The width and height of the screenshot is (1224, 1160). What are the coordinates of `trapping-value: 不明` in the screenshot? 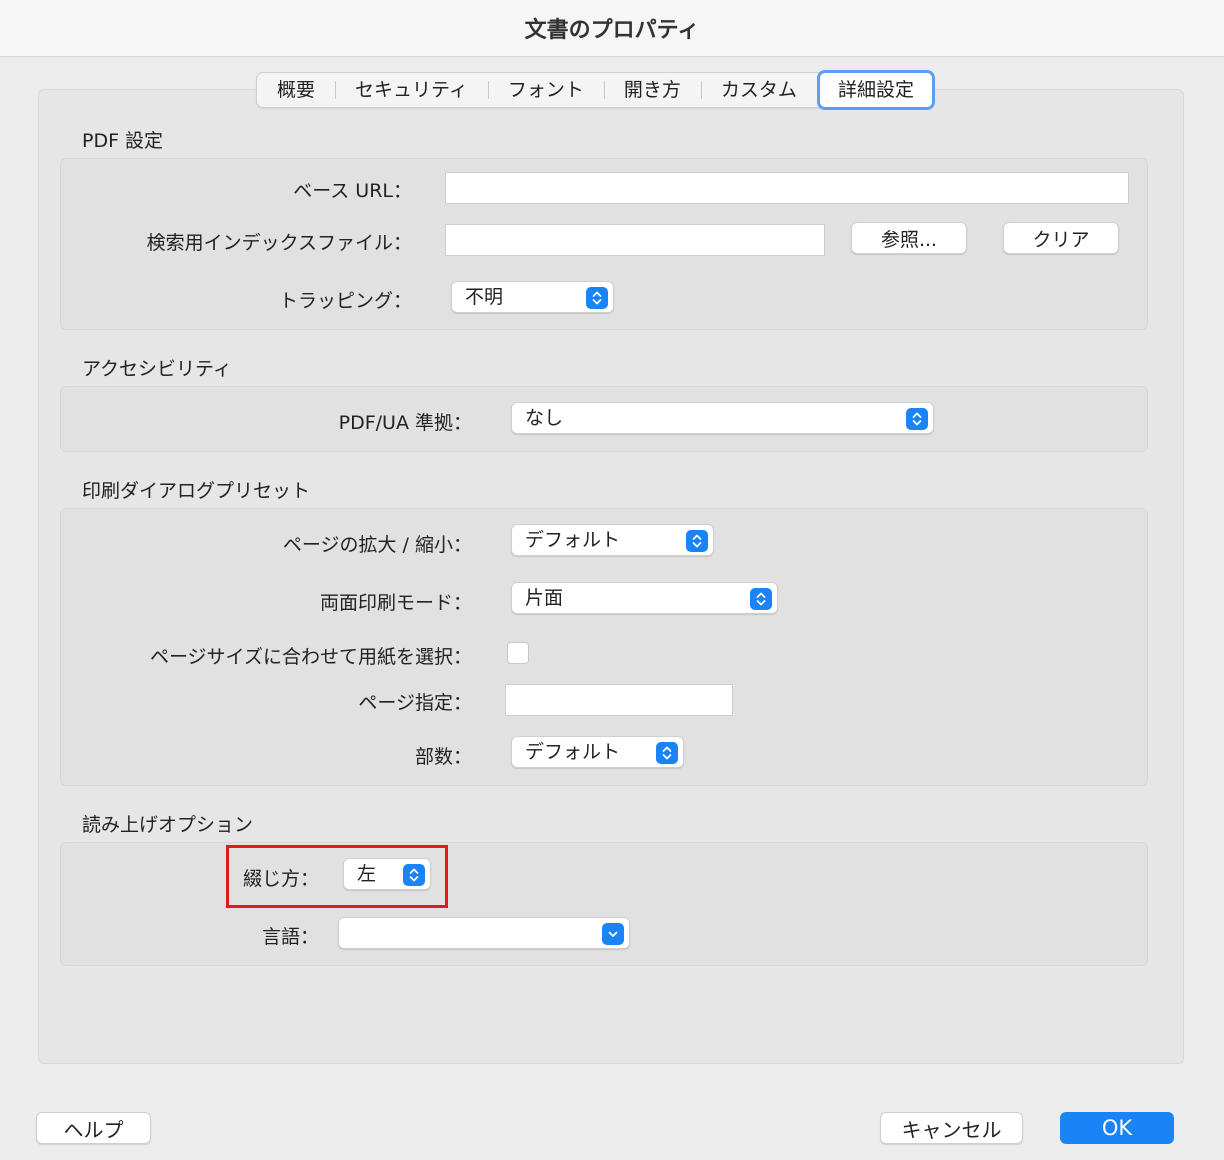 It's located at (484, 297).